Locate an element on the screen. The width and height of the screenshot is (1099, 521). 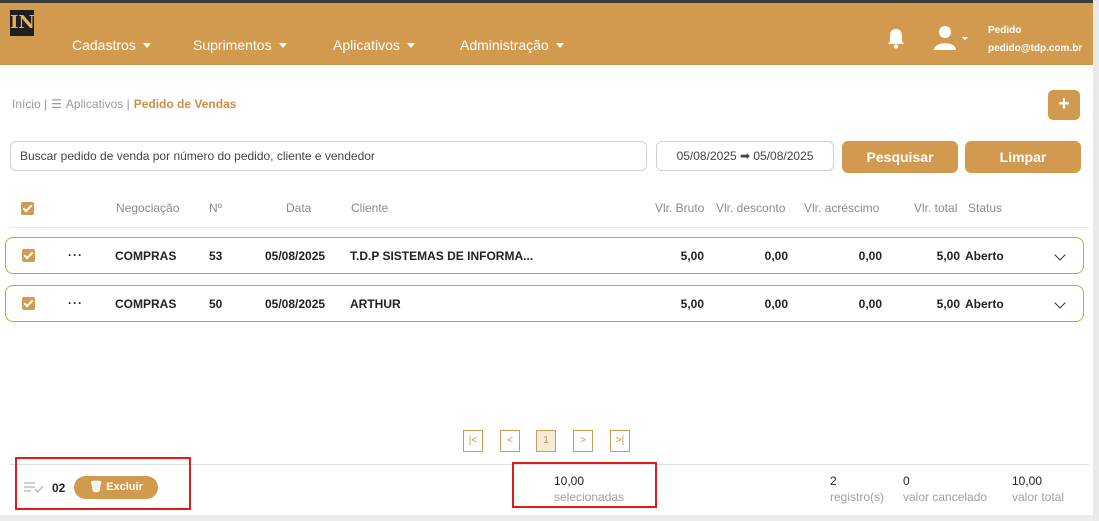
nav-cadastros: Cadastros is located at coordinates (111, 45).